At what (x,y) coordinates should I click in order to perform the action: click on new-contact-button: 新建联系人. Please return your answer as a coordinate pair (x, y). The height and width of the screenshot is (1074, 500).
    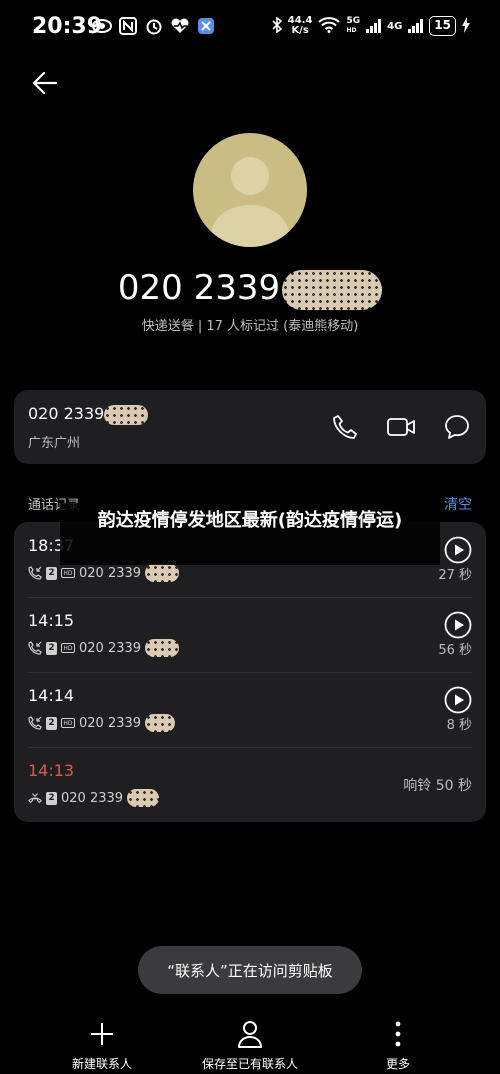
    Looking at the image, I should click on (102, 1046).